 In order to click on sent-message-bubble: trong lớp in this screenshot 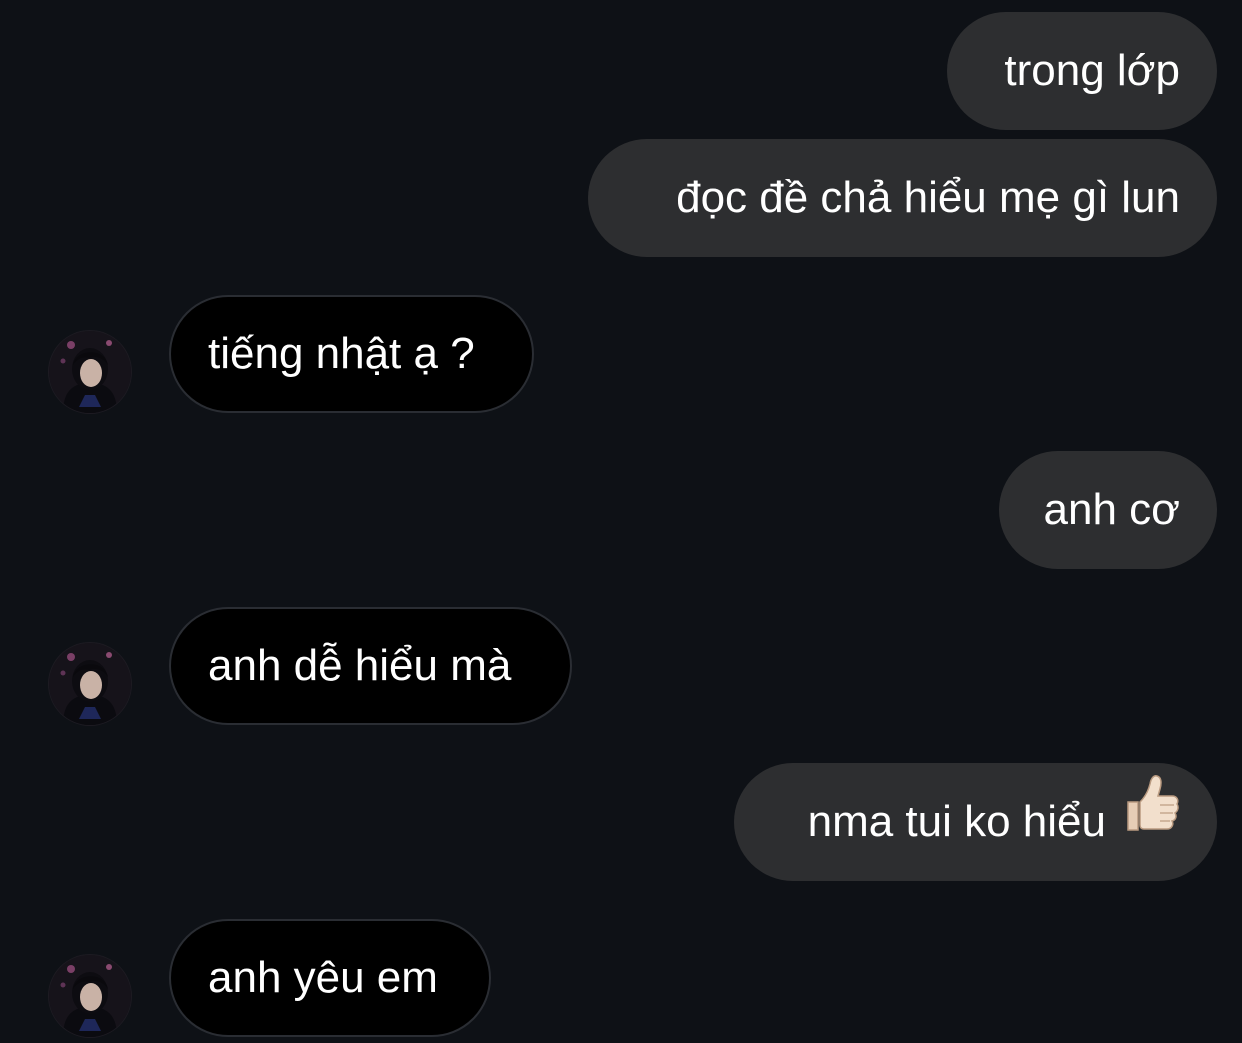, I will do `click(1082, 71)`.